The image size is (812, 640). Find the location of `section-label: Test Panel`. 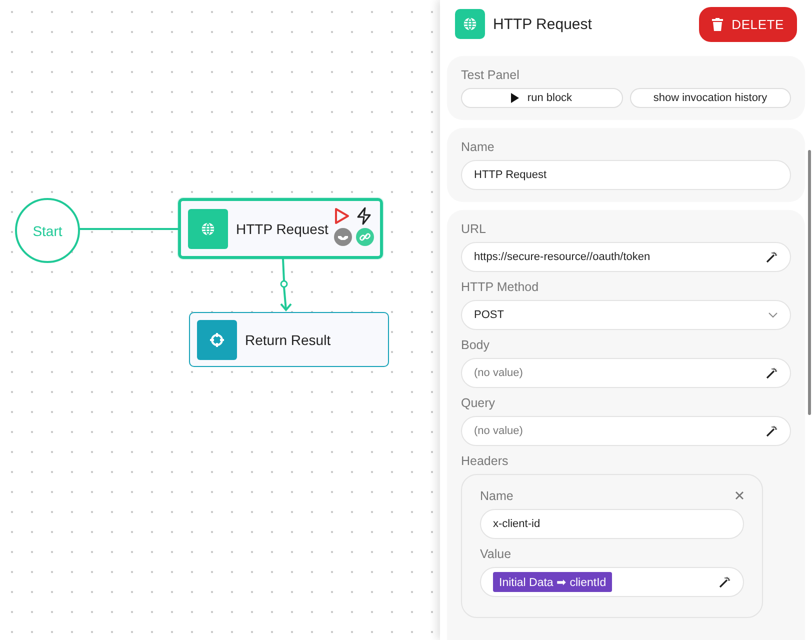

section-label: Test Panel is located at coordinates (490, 75).